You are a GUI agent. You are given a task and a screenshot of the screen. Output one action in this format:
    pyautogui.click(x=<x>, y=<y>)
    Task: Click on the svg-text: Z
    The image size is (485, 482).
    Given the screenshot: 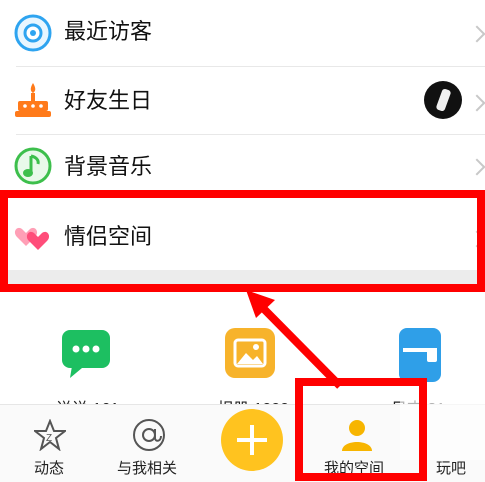 What is the action you would take?
    pyautogui.click(x=49, y=438)
    